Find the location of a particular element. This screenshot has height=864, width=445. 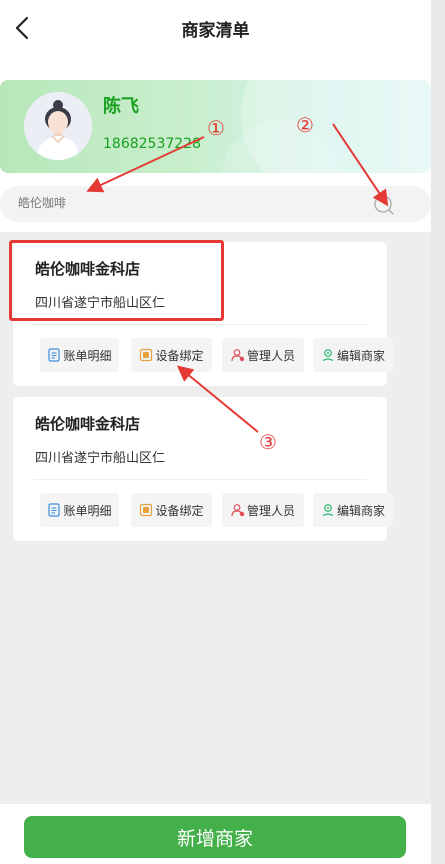

shop-name: 皓伦咖啡金科店 is located at coordinates (88, 424).